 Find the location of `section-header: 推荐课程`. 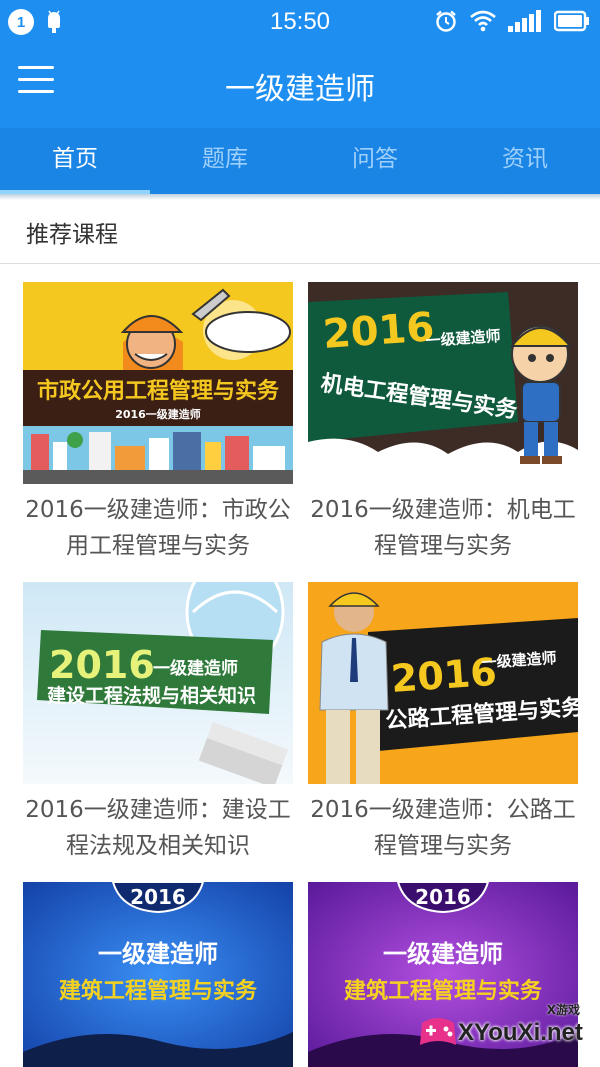

section-header: 推荐课程 is located at coordinates (300, 232).